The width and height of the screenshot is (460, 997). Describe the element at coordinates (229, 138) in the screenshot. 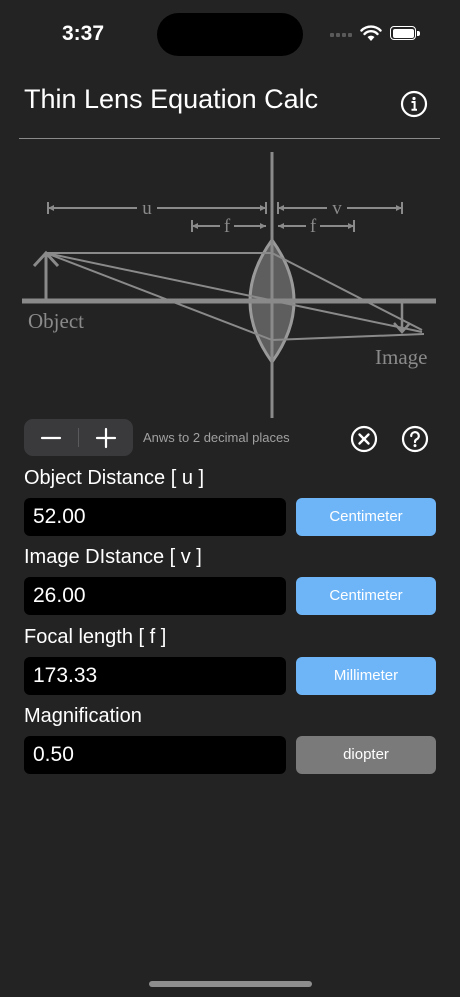

I see `header-divider` at that location.